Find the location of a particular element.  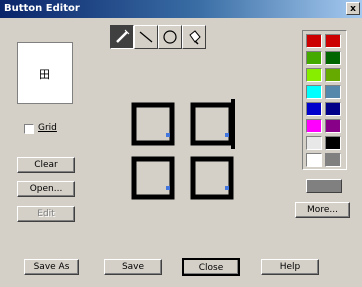

grid-checkbox is located at coordinates (29, 129).